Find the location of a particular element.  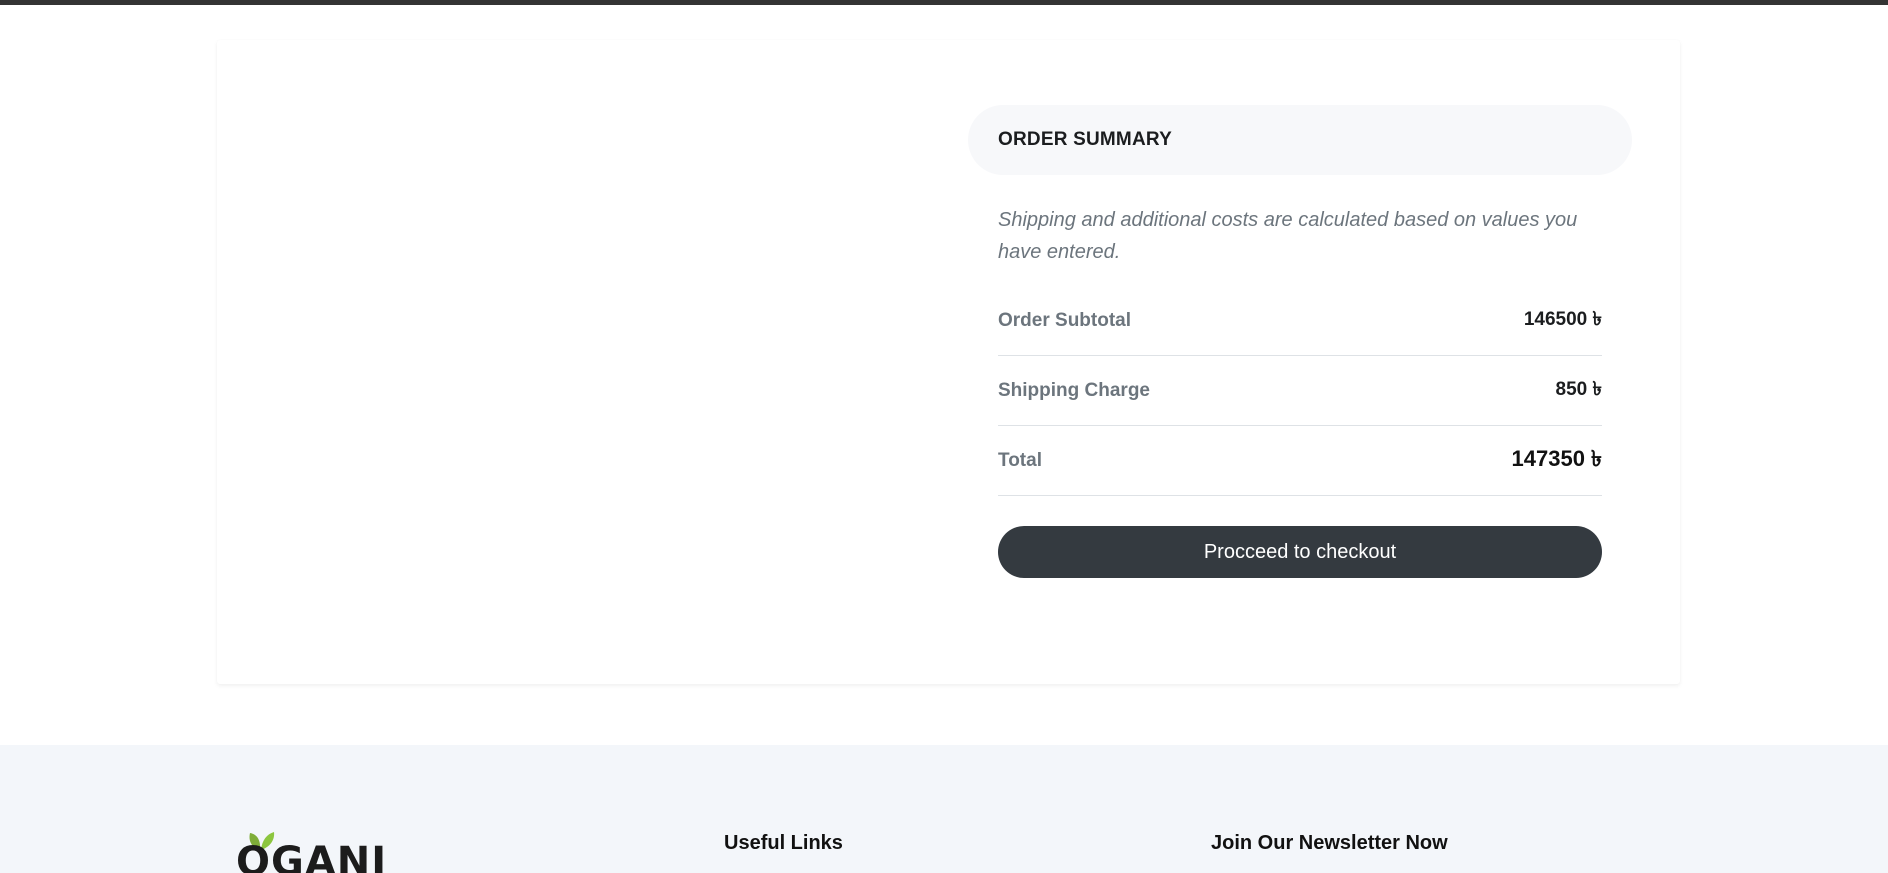

newsletter-heading: Join Our Newsletter Now is located at coordinates (1329, 843).